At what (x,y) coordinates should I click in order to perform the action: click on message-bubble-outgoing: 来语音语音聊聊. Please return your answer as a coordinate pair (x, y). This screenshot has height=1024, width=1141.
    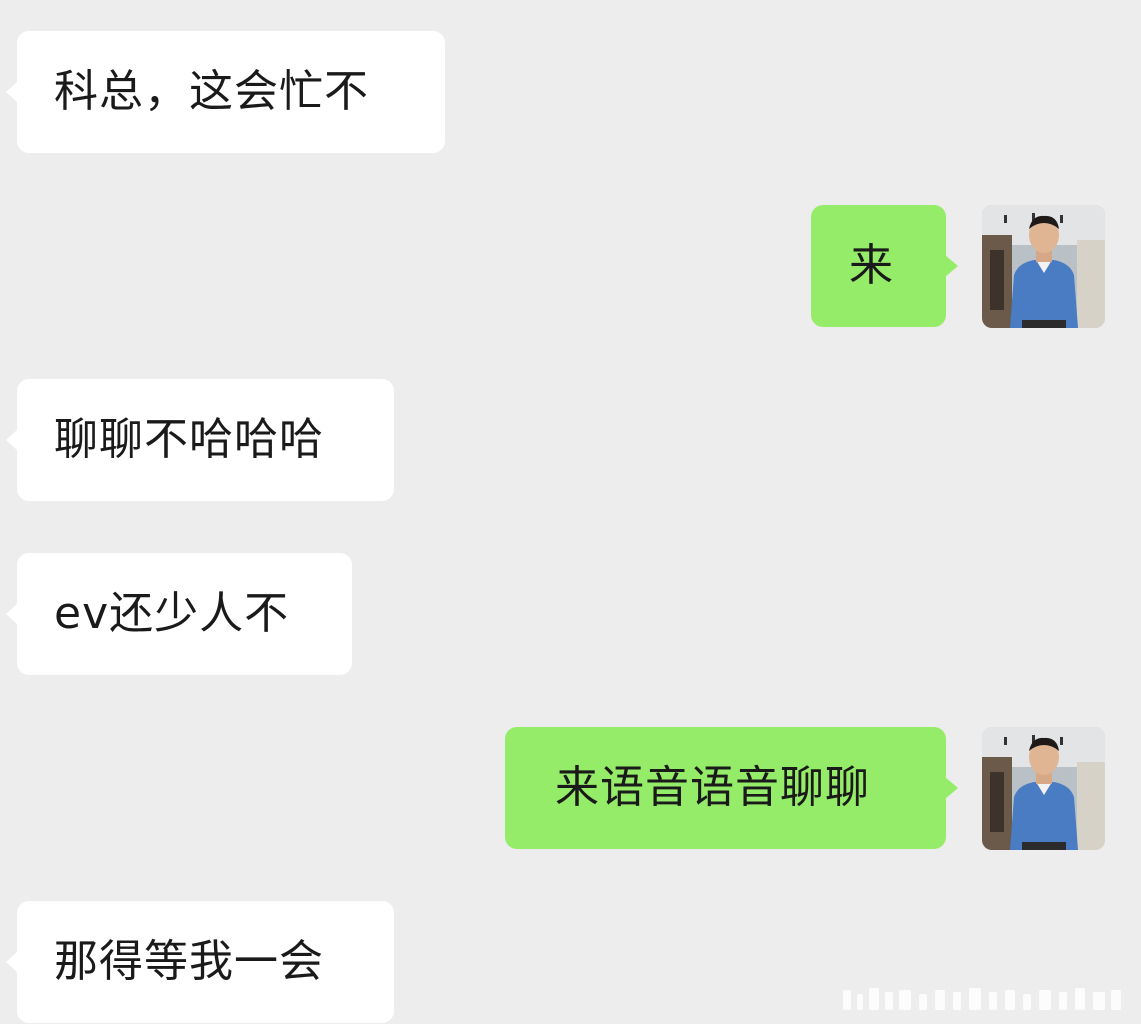
    Looking at the image, I should click on (731, 788).